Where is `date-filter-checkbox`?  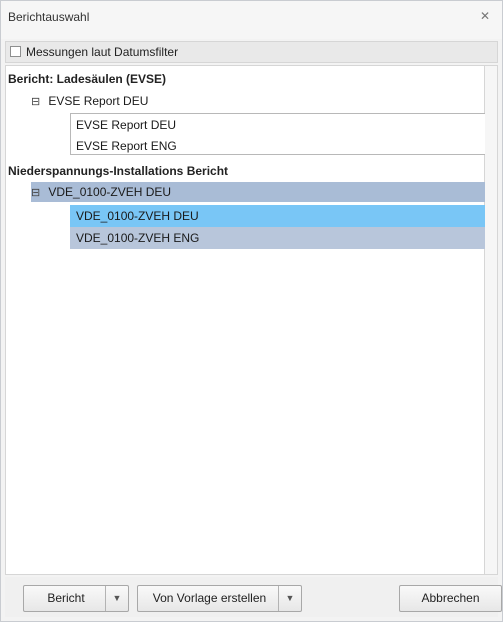
date-filter-checkbox is located at coordinates (15, 51).